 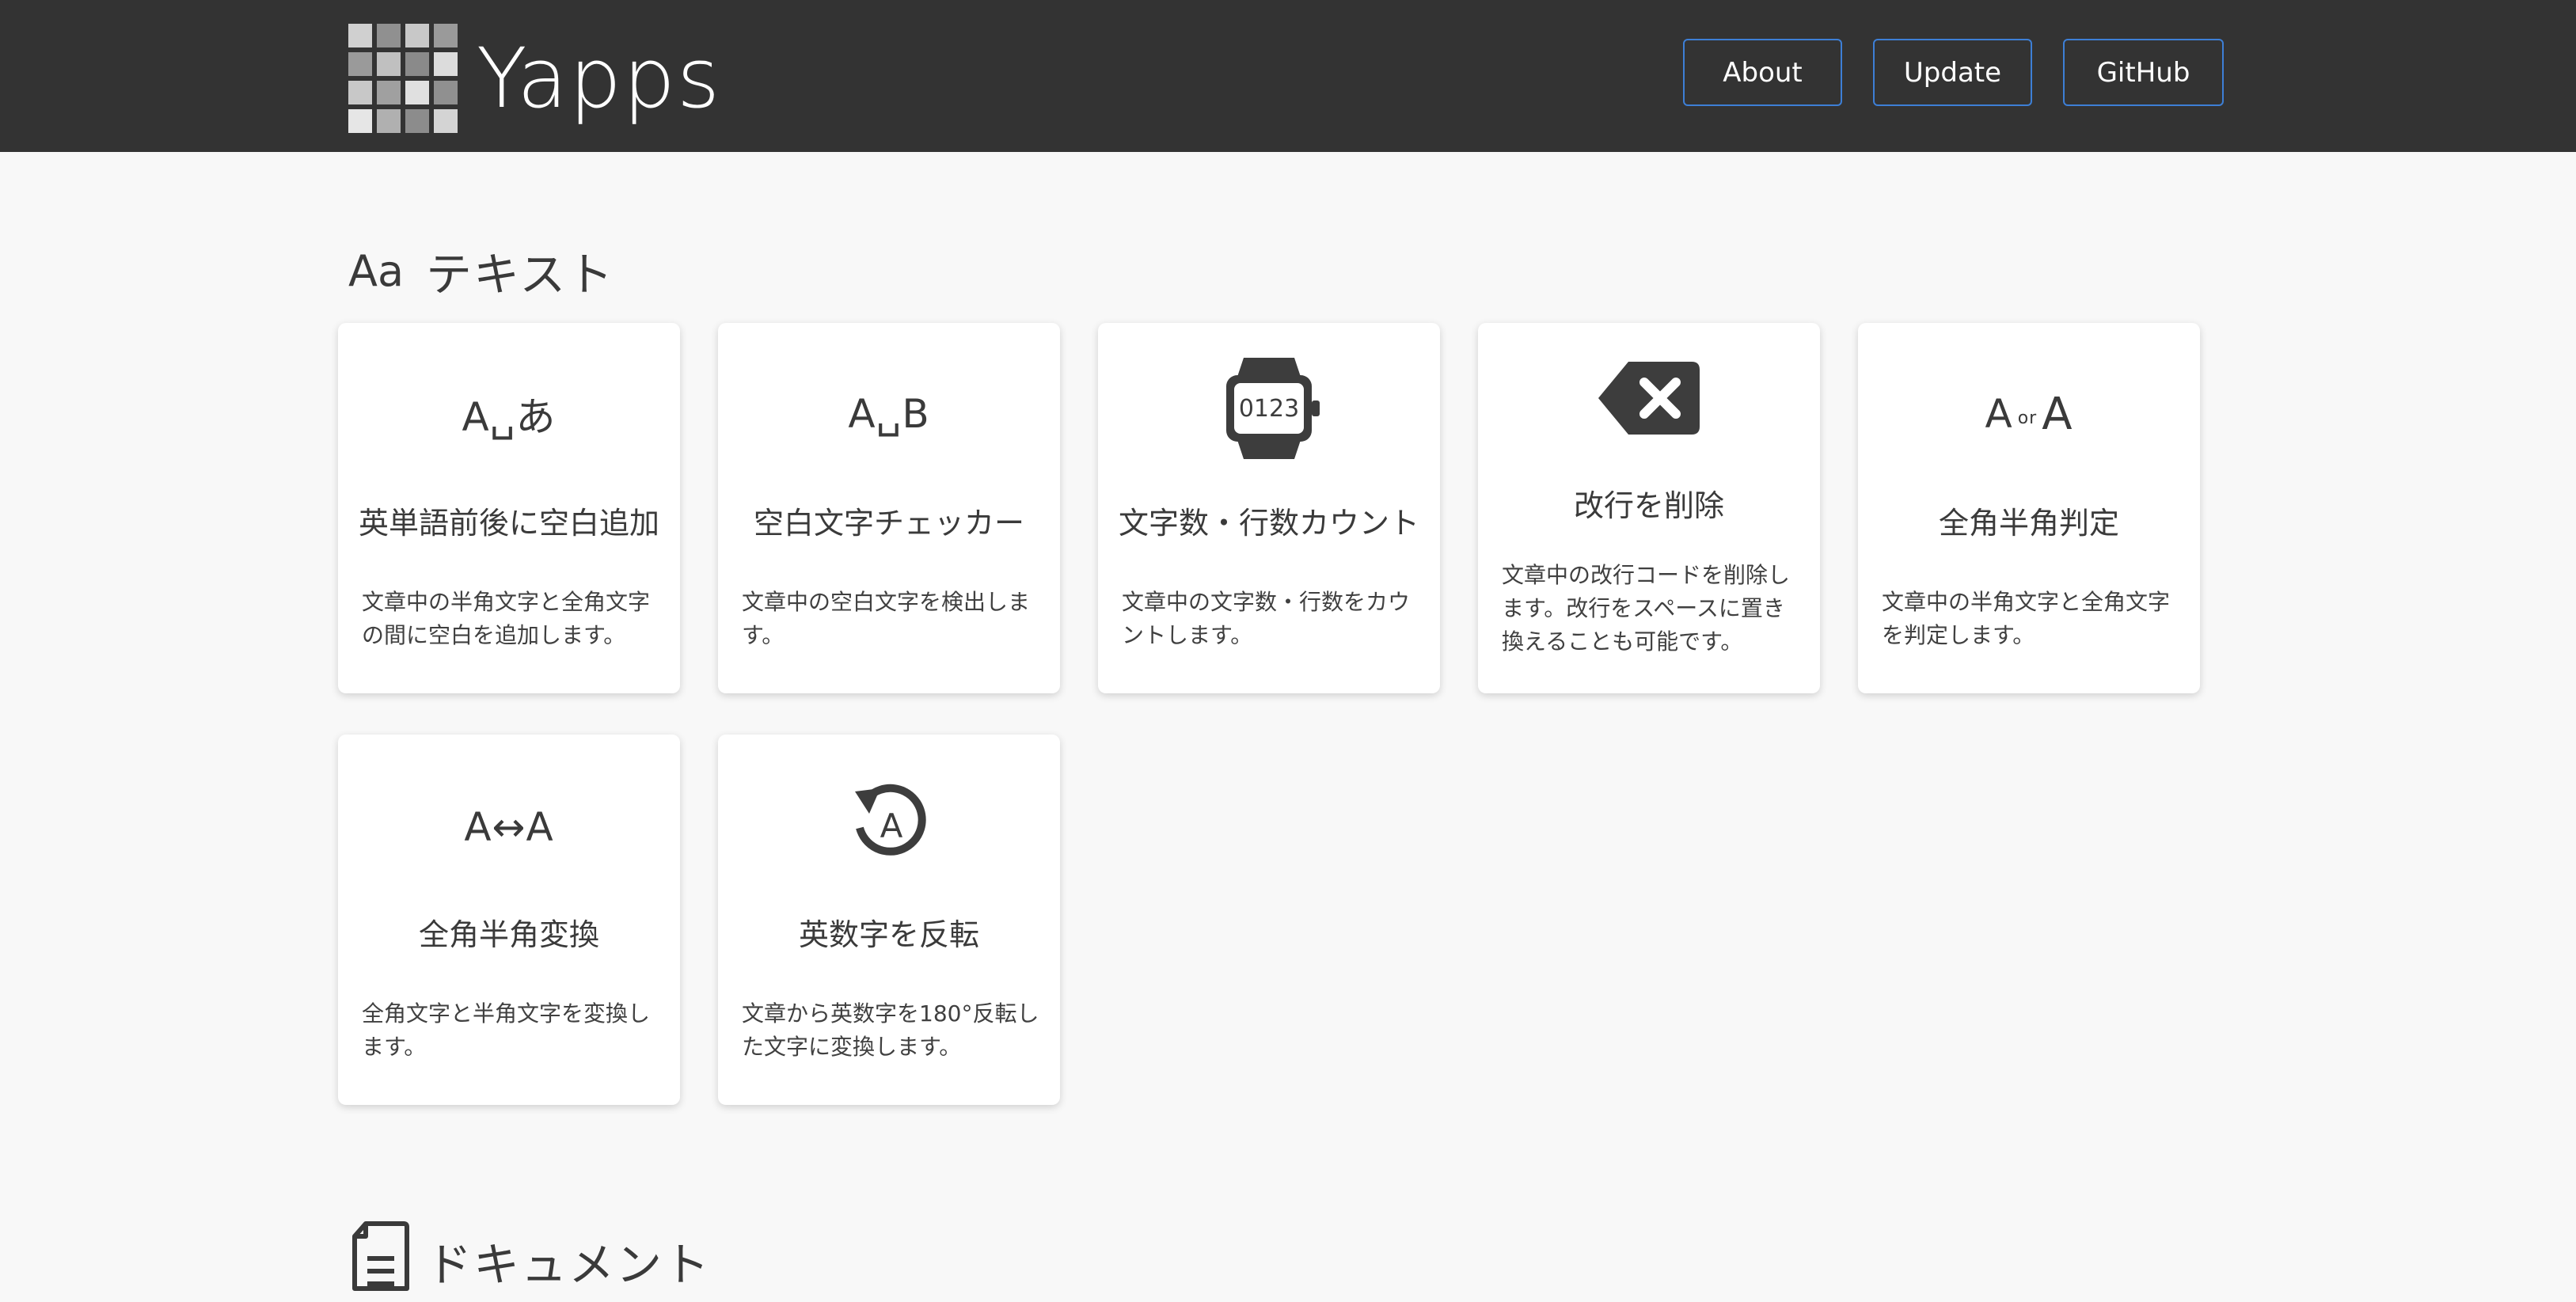 I want to click on backspace-icon, so click(x=1649, y=399).